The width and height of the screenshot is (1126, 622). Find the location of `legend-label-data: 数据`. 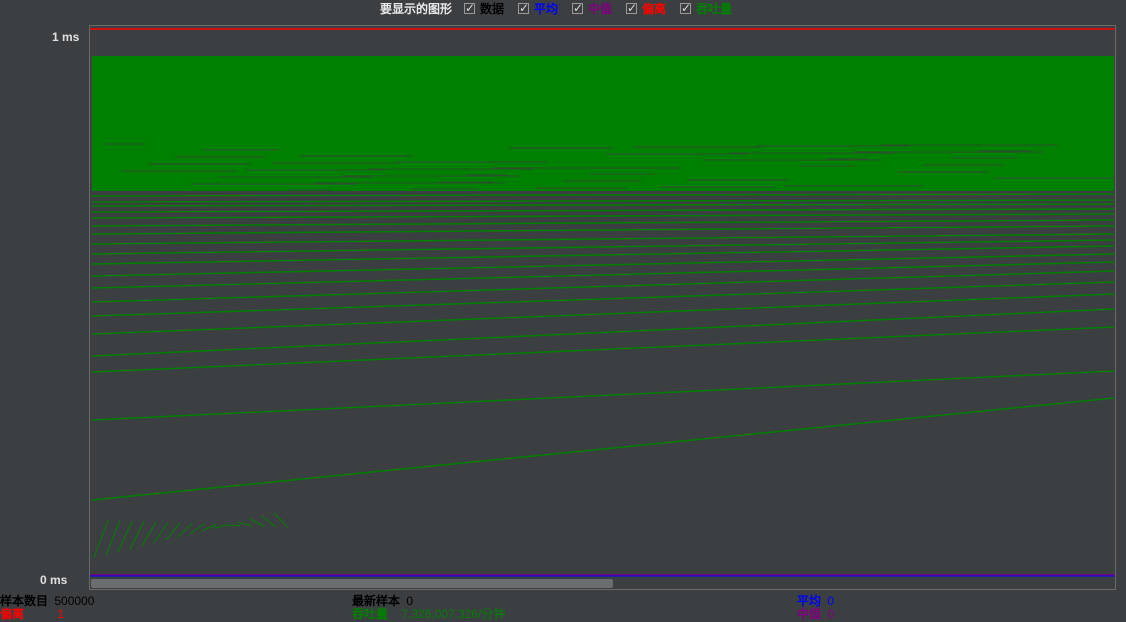

legend-label-data: 数据 is located at coordinates (491, 8).